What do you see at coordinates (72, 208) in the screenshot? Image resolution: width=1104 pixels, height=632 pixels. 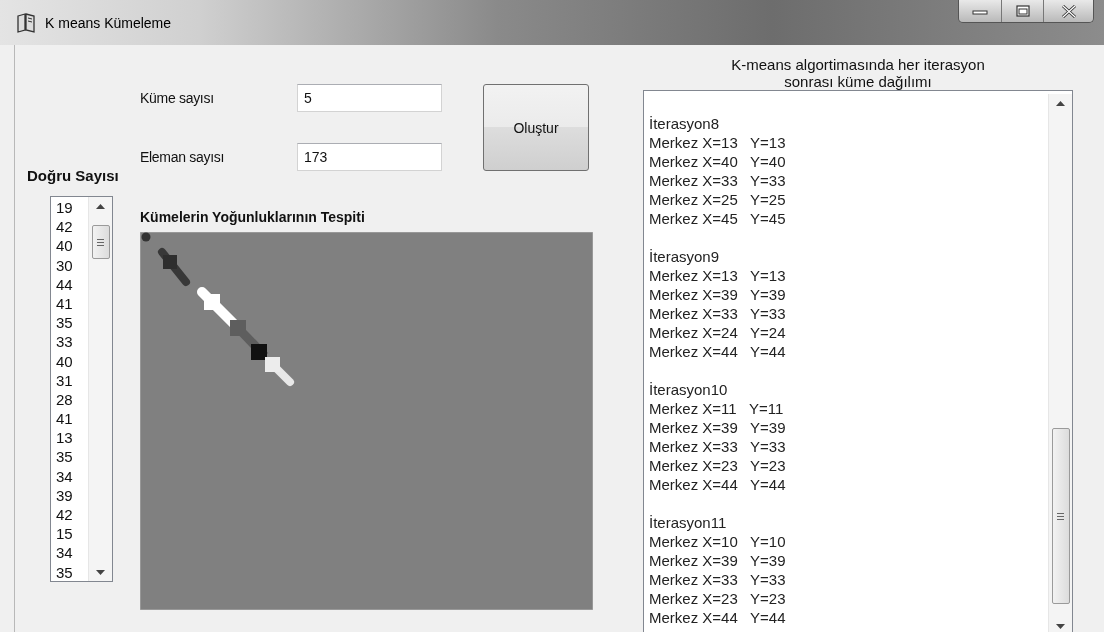 I see `list-item: 19` at bounding box center [72, 208].